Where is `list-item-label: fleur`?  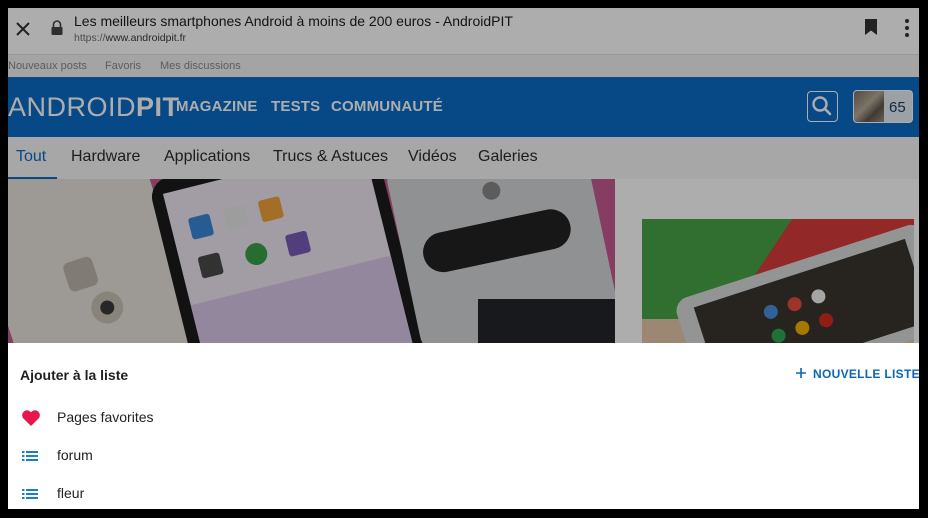
list-item-label: fleur is located at coordinates (71, 493).